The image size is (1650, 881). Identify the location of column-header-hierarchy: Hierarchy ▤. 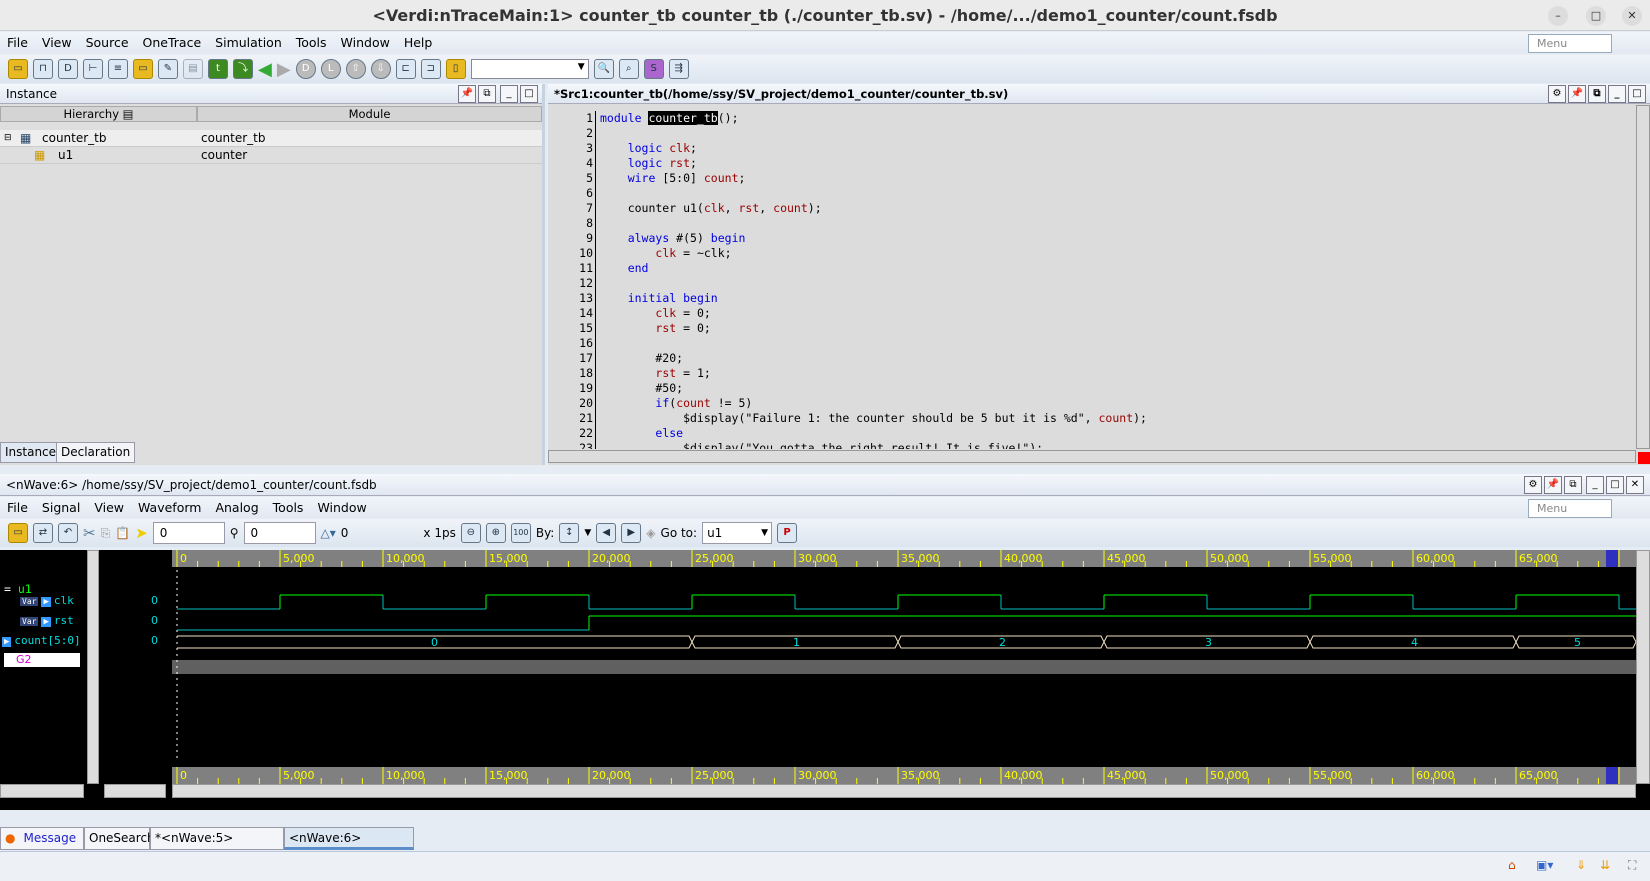
(98, 114).